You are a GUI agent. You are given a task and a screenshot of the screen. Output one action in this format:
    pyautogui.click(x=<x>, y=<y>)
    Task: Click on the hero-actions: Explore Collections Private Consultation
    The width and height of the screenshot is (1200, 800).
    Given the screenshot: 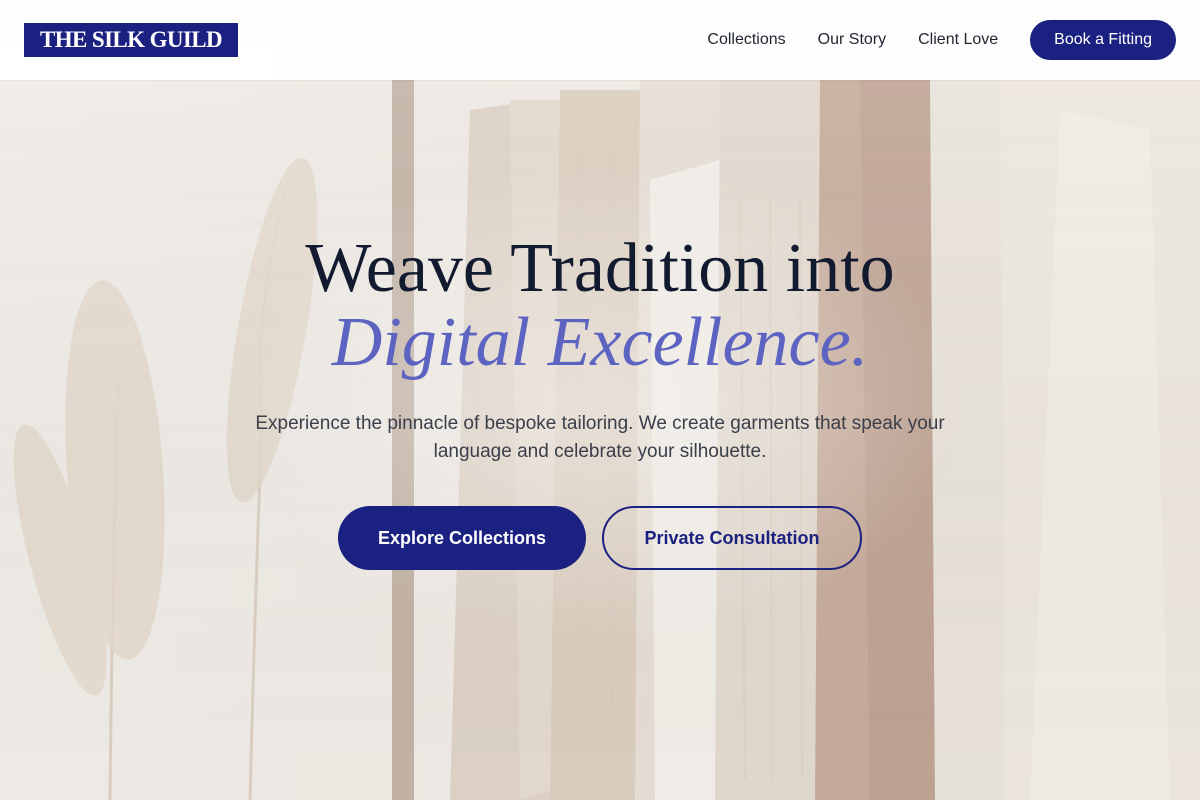 What is the action you would take?
    pyautogui.click(x=600, y=538)
    